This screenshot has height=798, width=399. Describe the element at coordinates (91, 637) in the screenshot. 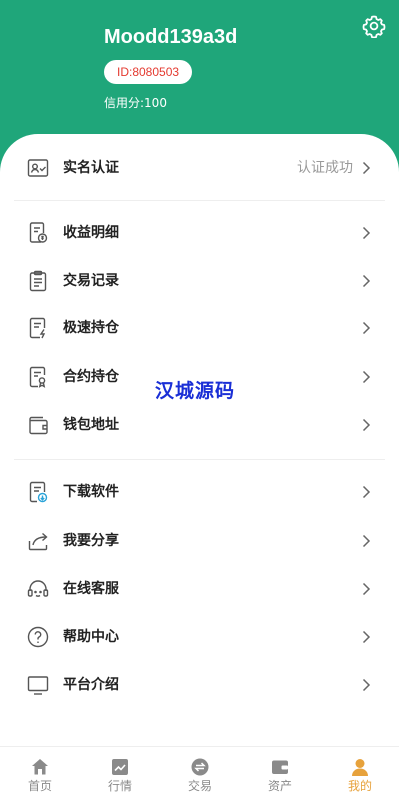

I see `menu-item-label: 帮助中心` at that location.